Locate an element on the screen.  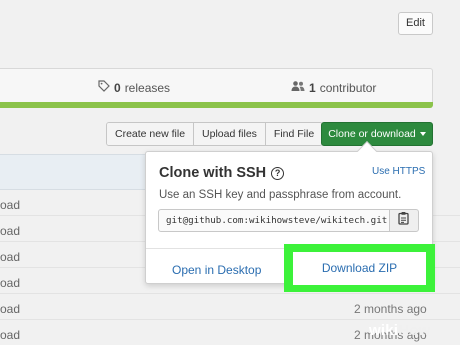
download-zip-button: Download ZIP is located at coordinates (359, 268).